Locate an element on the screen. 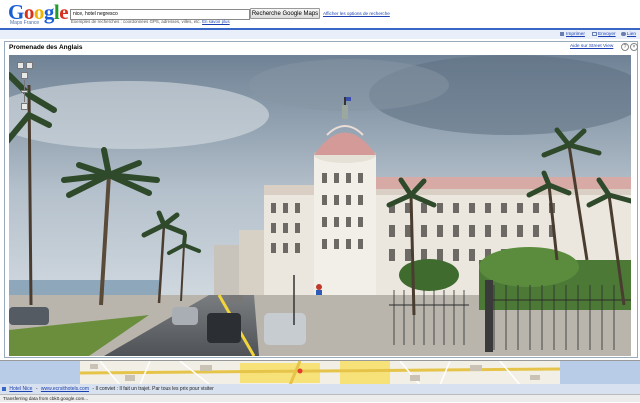 The width and height of the screenshot is (640, 403). ad-sep: - is located at coordinates (36, 389).